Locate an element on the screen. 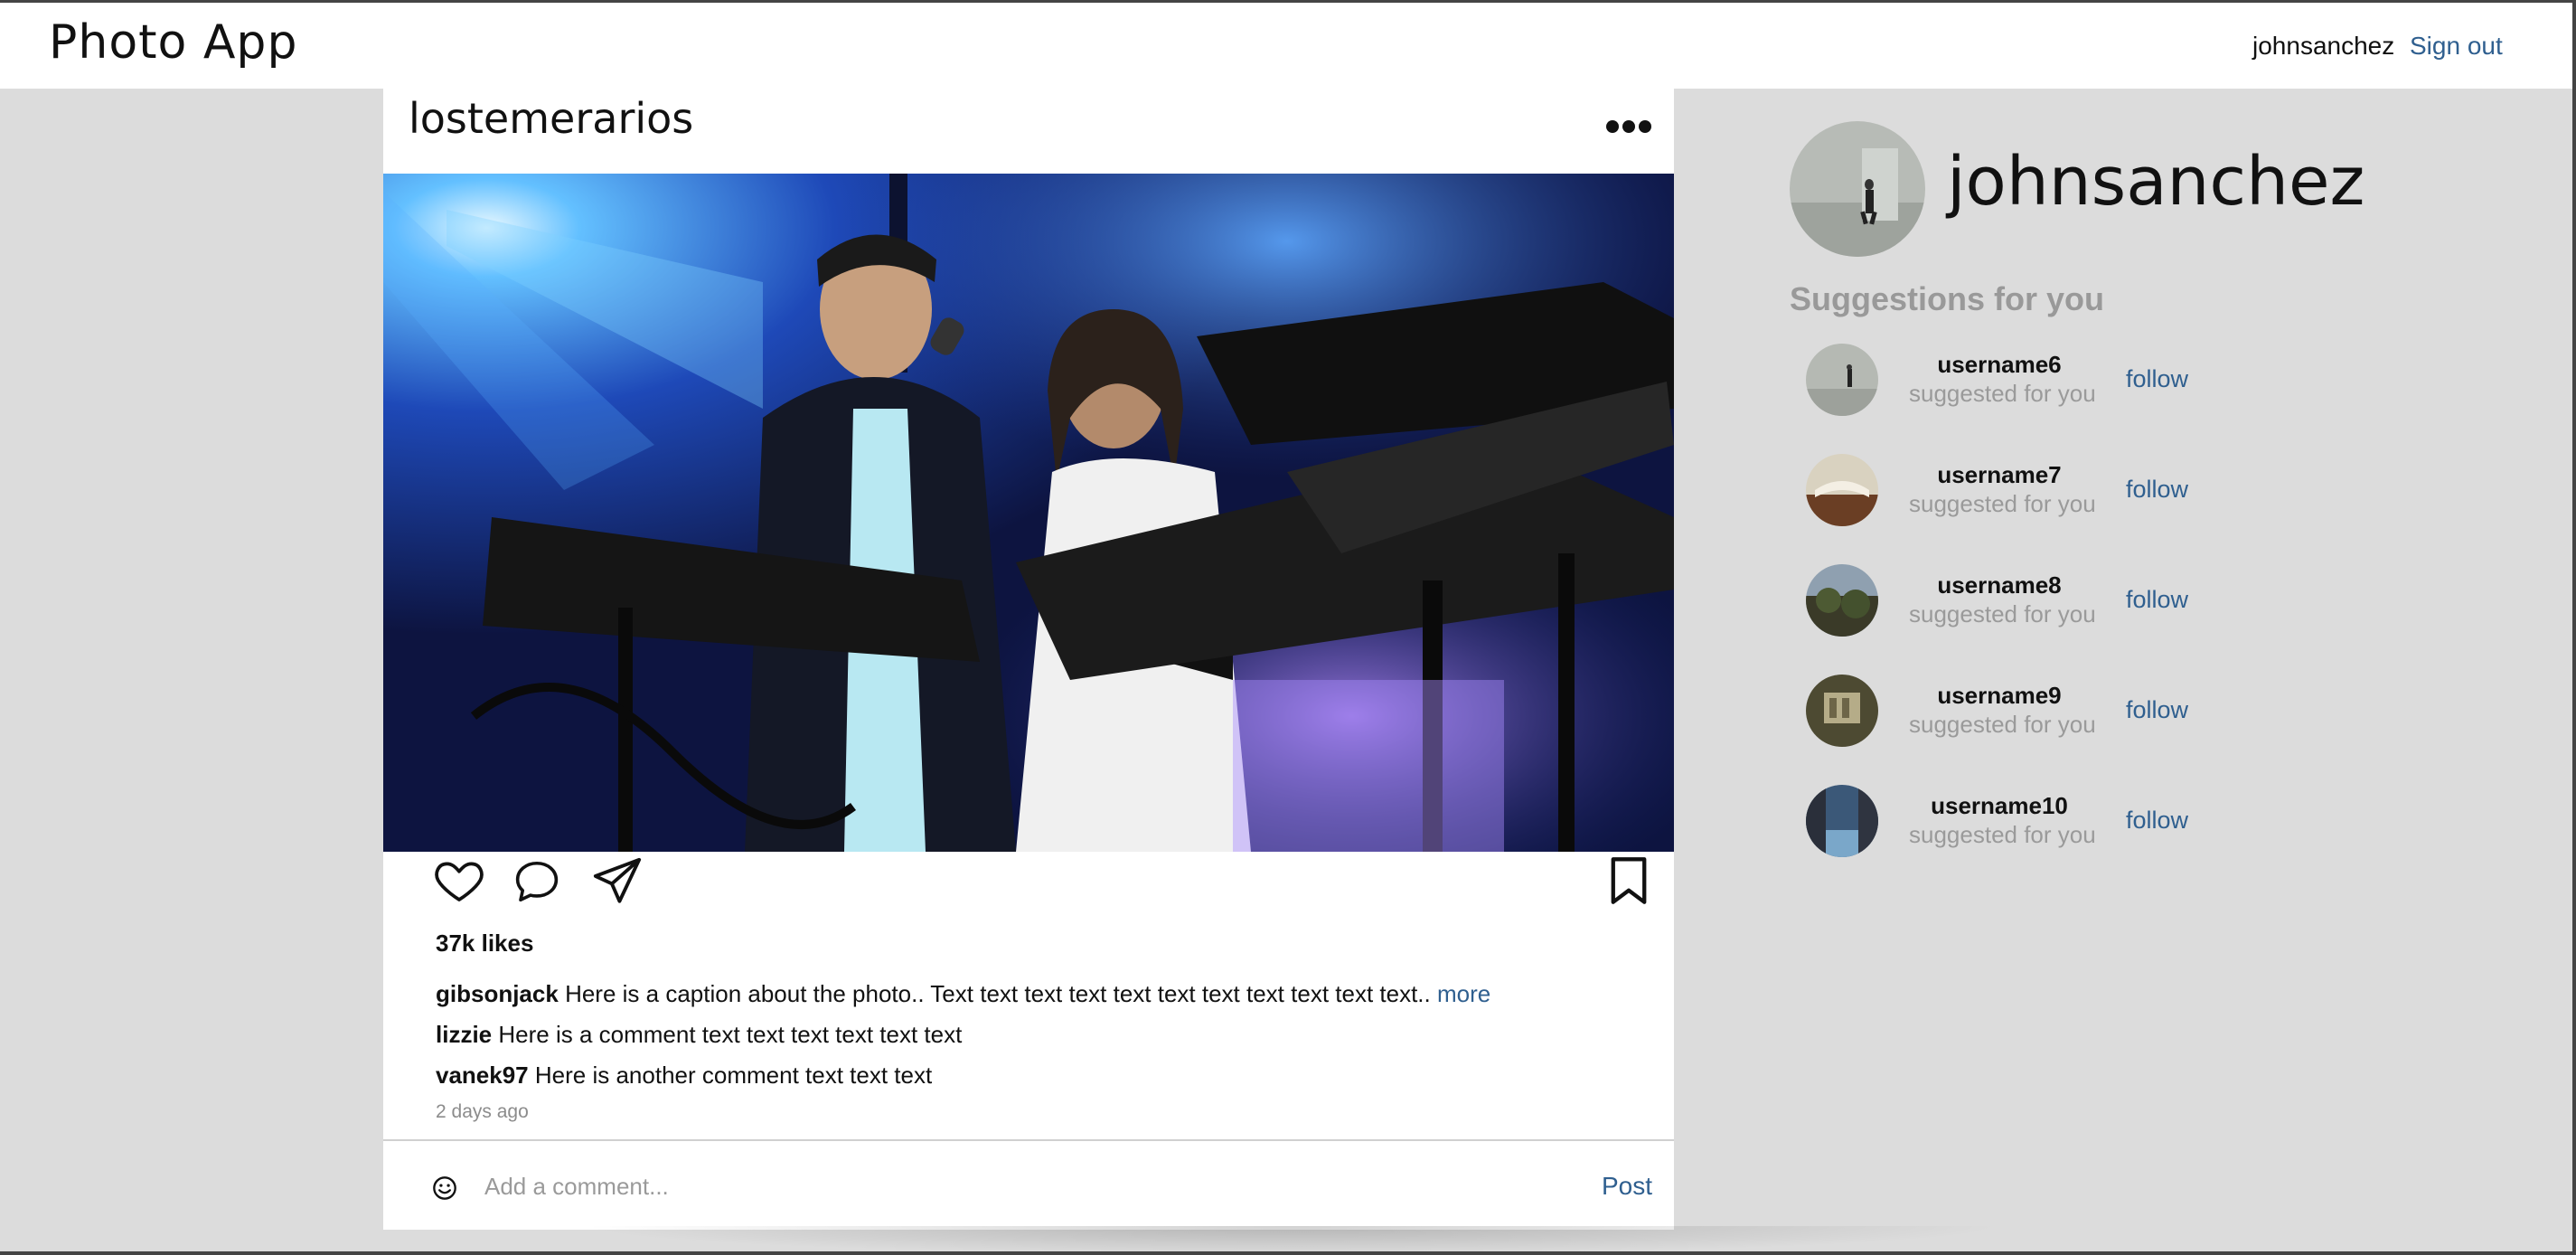 This screenshot has width=2576, height=1255. suggestion-item: username6 suggested for you follow is located at coordinates (2032, 382).